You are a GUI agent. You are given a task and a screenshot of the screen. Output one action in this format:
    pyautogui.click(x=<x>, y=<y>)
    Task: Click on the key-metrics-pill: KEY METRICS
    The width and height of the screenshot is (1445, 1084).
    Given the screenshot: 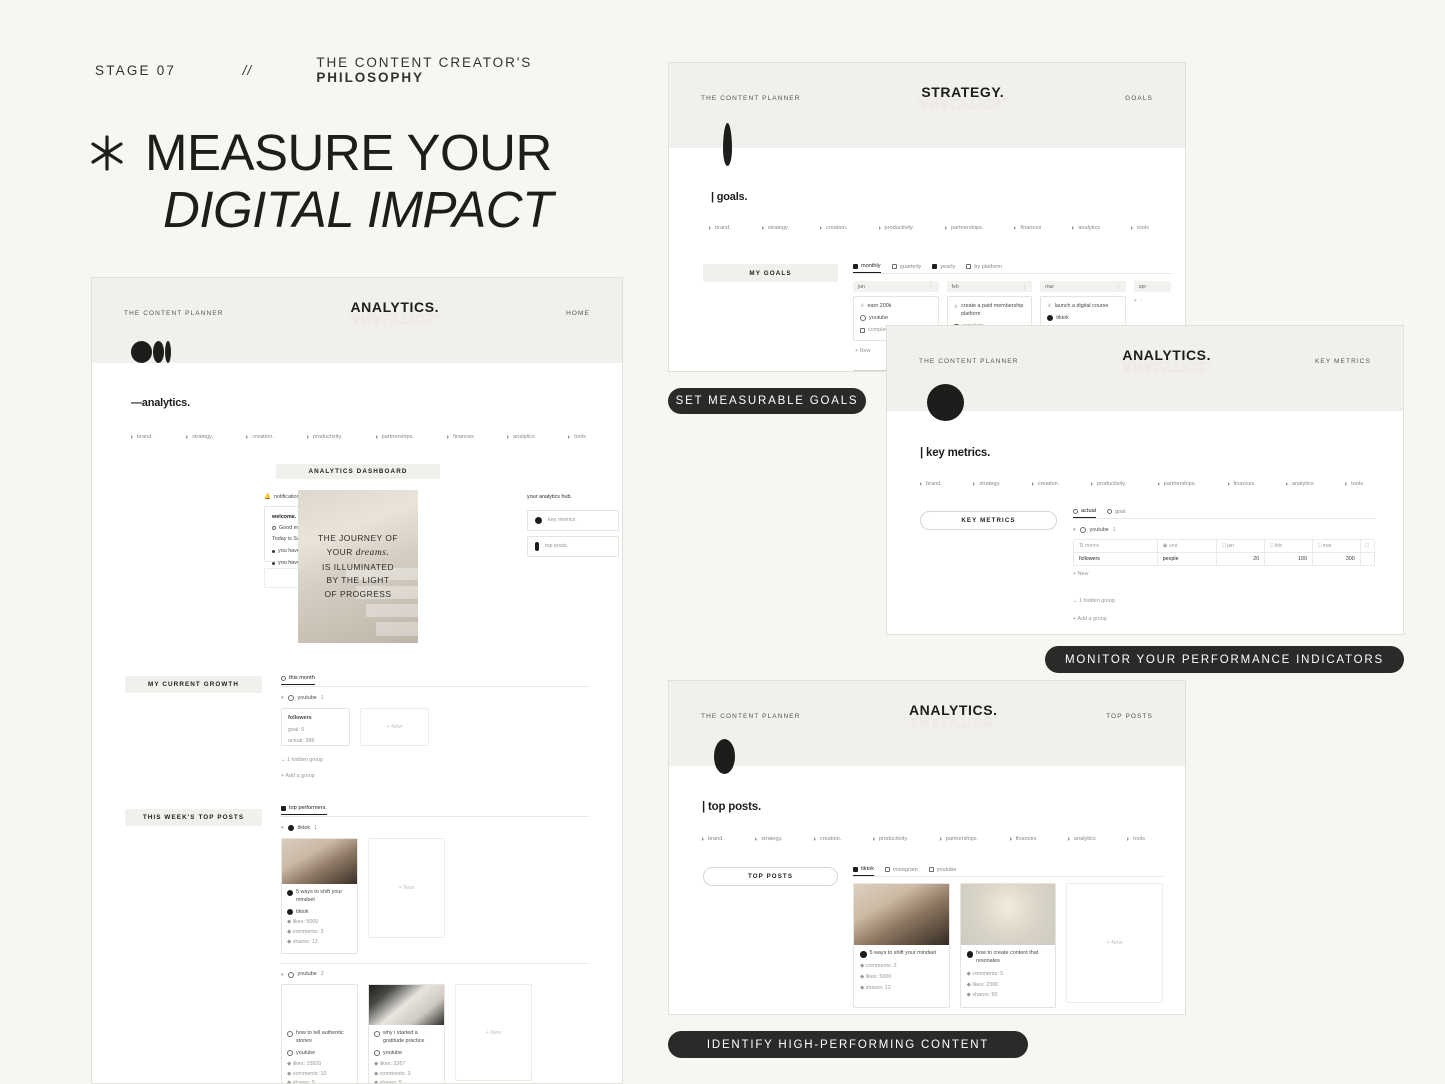 What is the action you would take?
    pyautogui.click(x=988, y=520)
    